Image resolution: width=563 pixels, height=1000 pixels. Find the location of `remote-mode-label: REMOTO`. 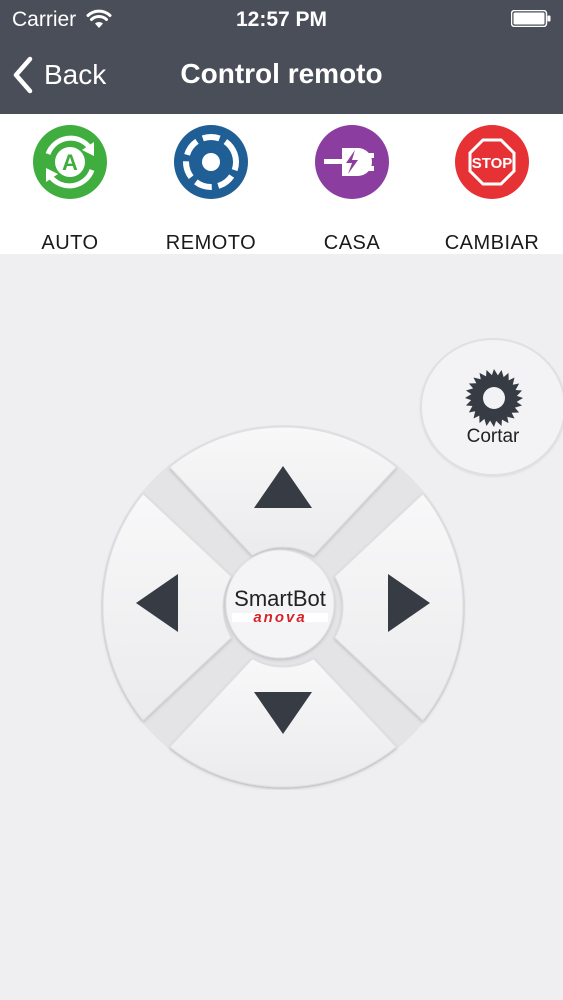

remote-mode-label: REMOTO is located at coordinates (211, 243).